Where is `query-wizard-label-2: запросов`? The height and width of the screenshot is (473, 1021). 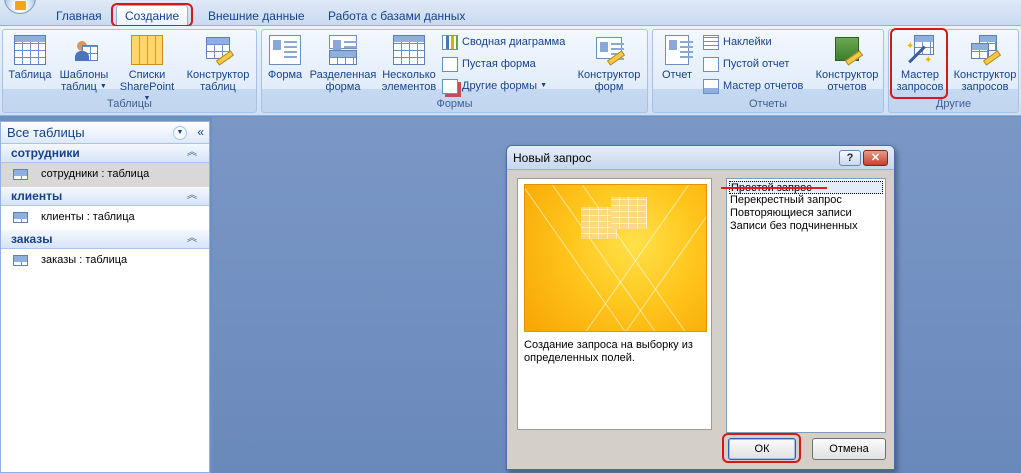
query-wizard-label-2: запросов is located at coordinates (920, 87).